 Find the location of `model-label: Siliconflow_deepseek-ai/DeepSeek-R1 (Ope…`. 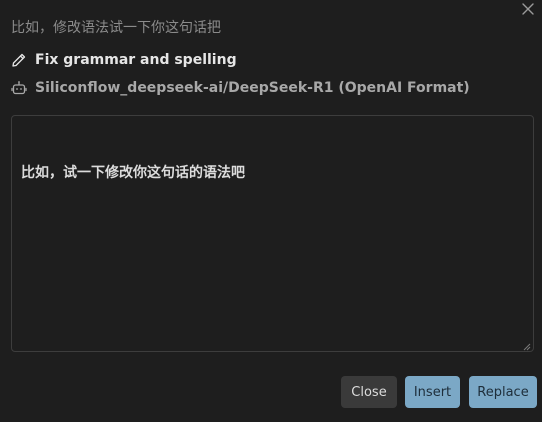

model-label: Siliconflow_deepseek-ai/DeepSeek-R1 (Ope… is located at coordinates (252, 88).